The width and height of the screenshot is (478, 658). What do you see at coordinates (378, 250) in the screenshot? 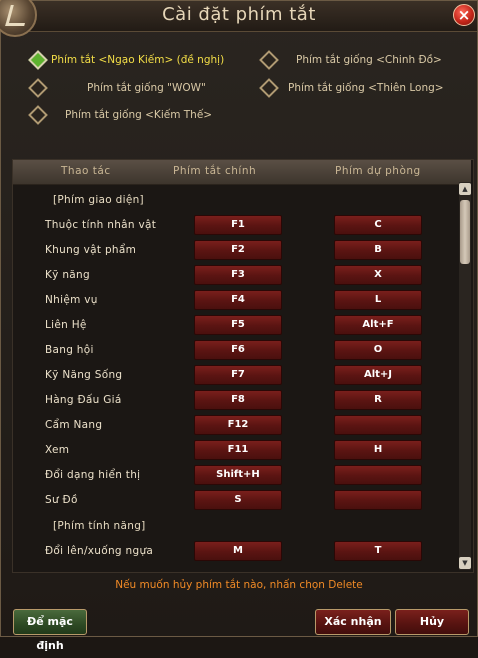
I see `secondary-key-button: B` at bounding box center [378, 250].